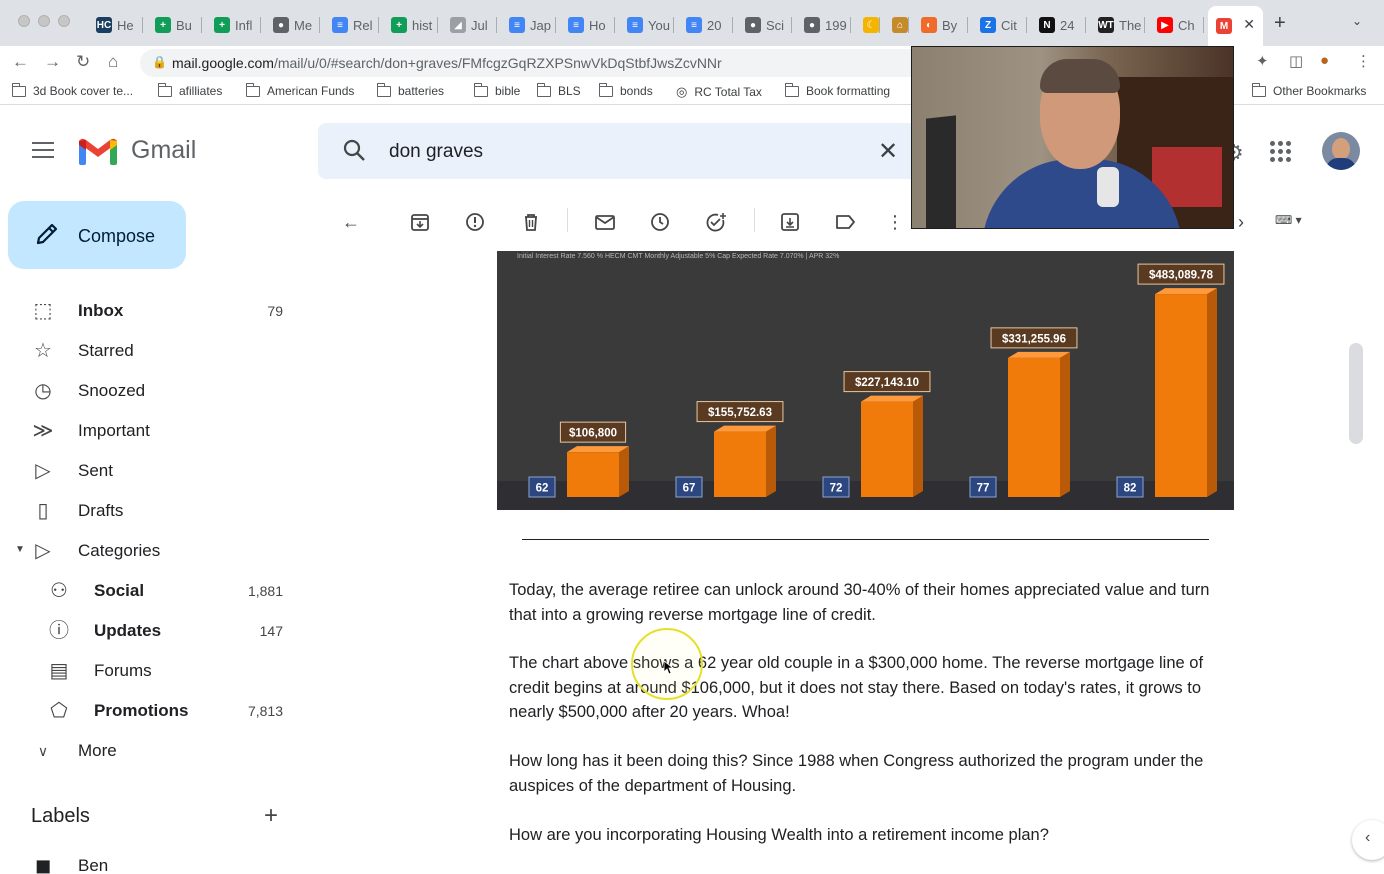 This screenshot has width=1384, height=874. Describe the element at coordinates (24, 21) in the screenshot. I see `window-close-button` at that location.